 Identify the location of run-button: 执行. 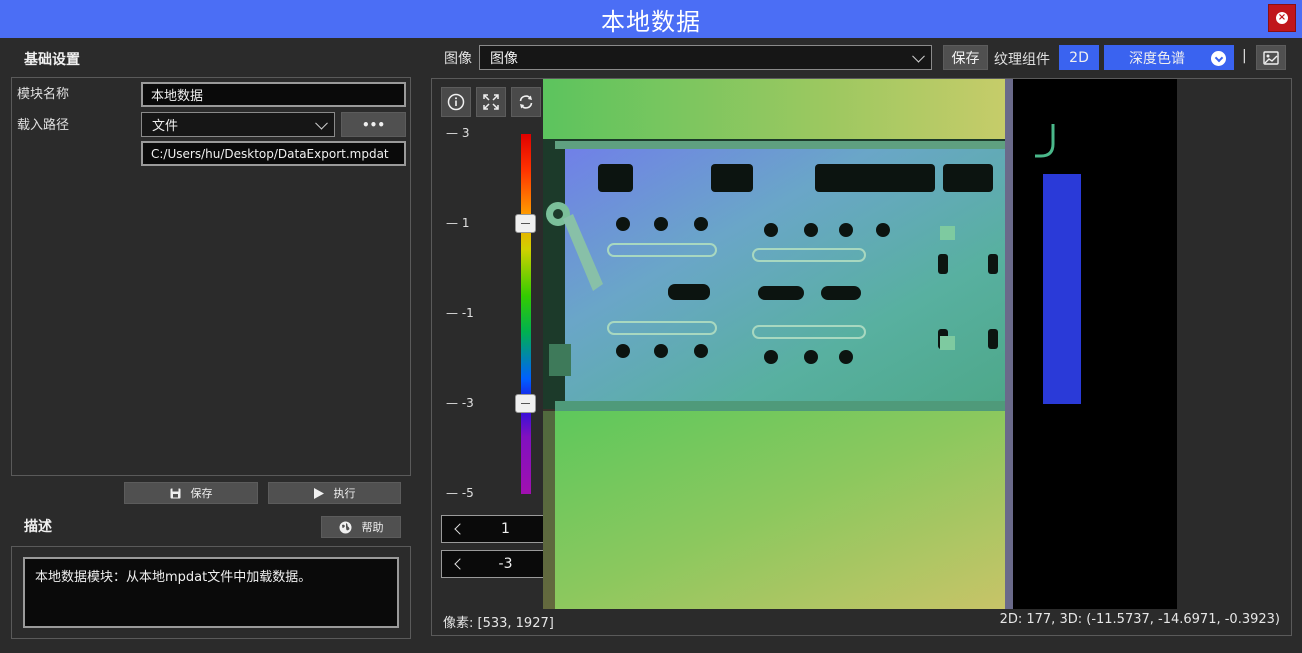
(334, 493).